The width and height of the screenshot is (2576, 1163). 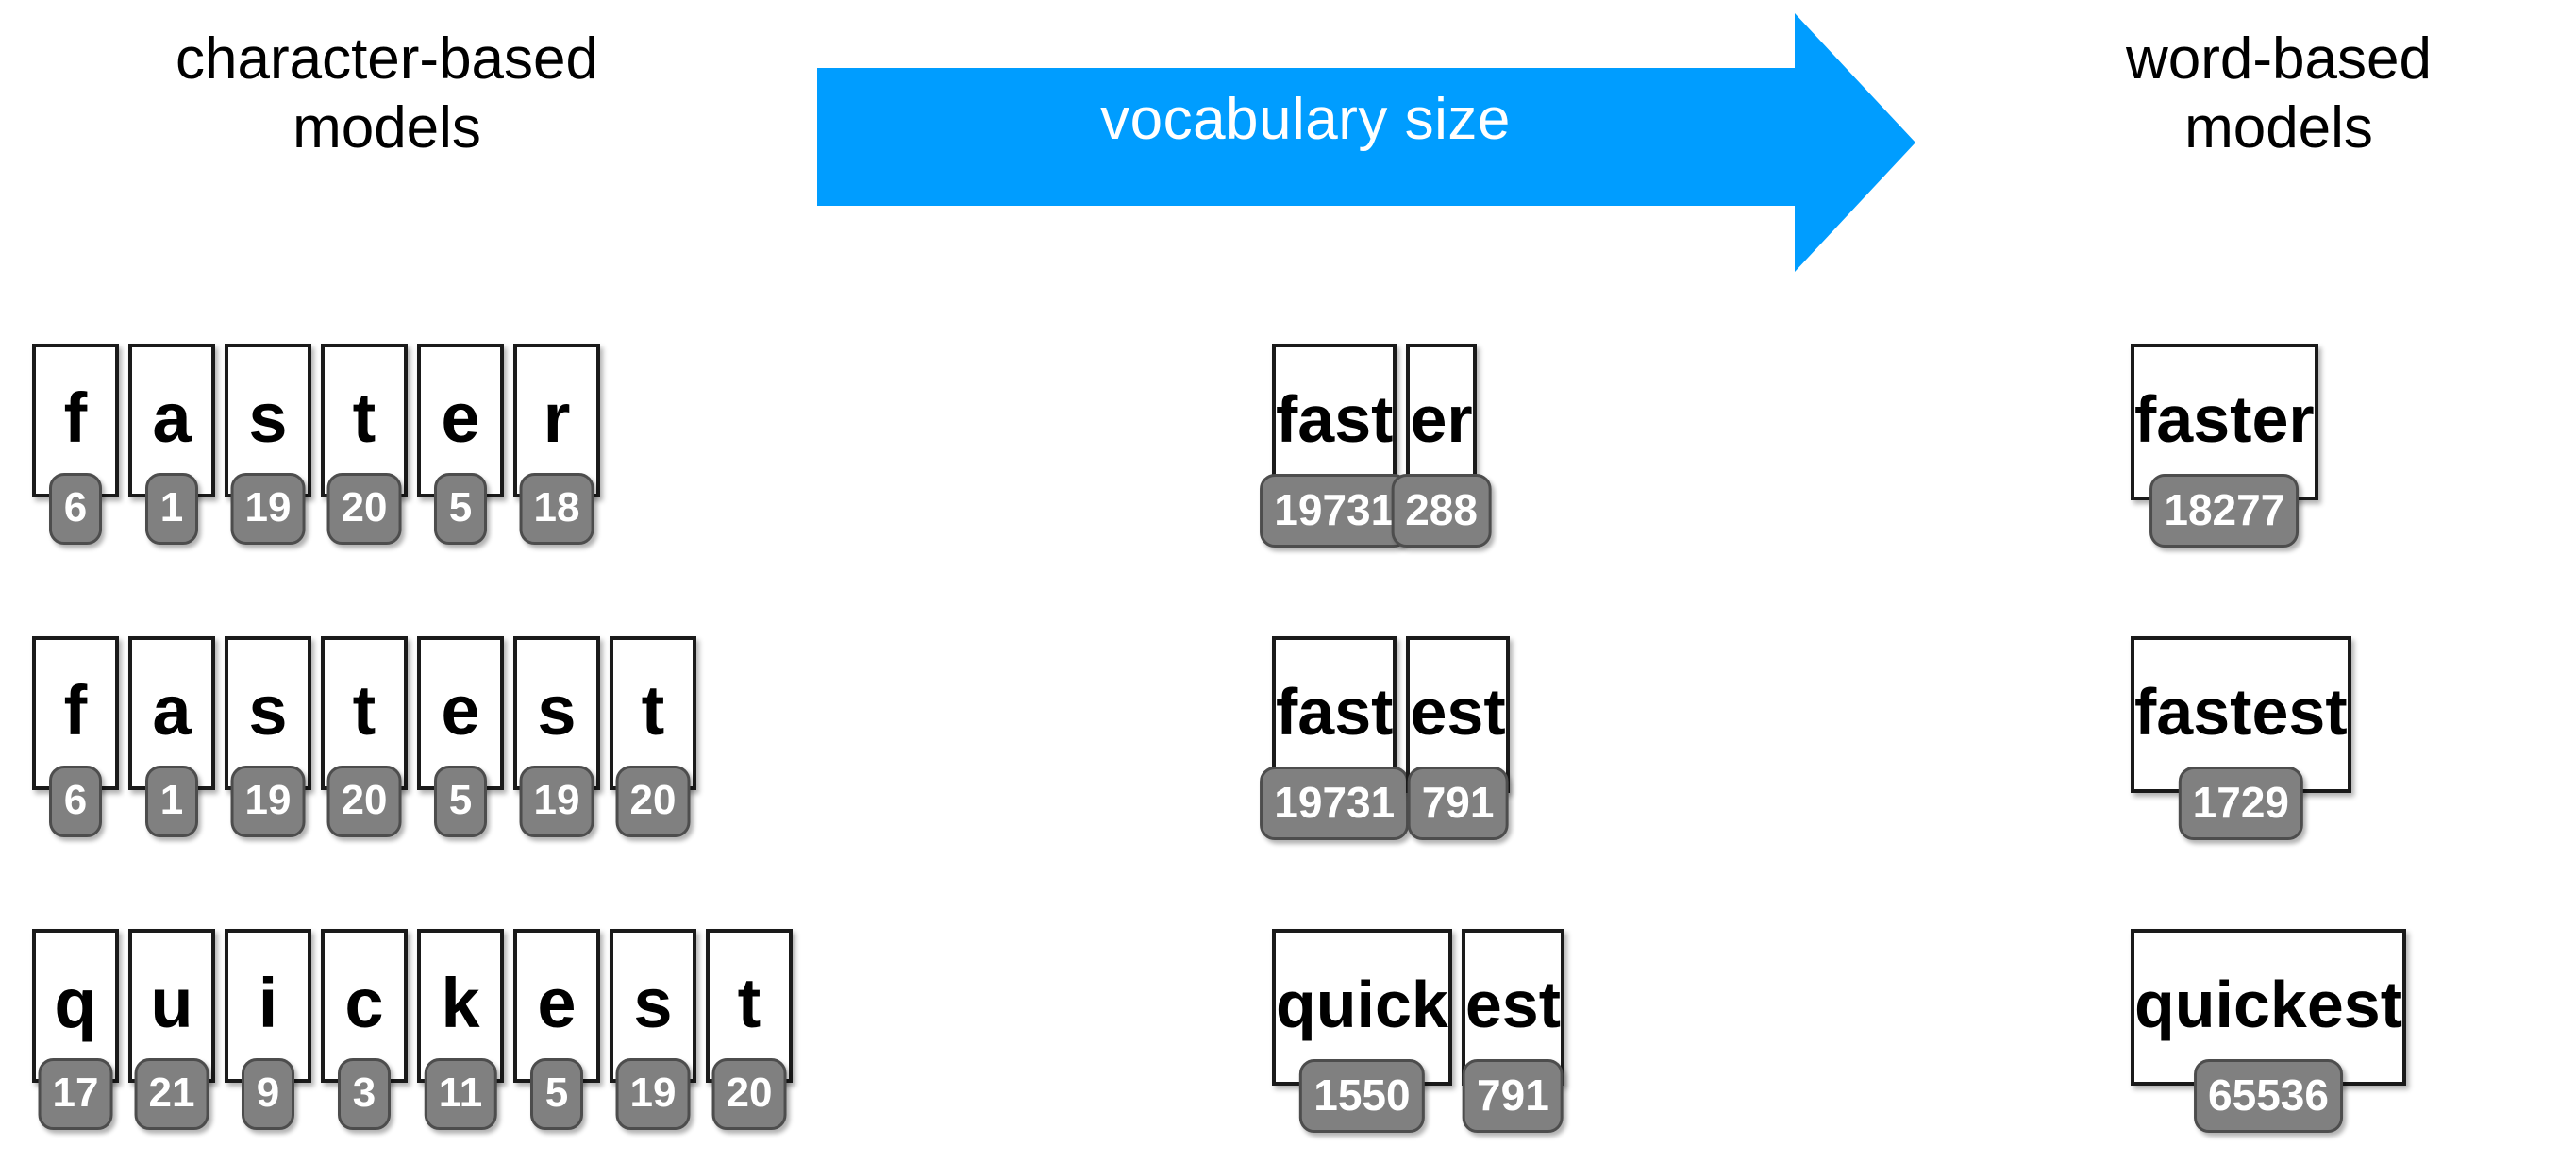 I want to click on token-text: k, so click(x=460, y=1002).